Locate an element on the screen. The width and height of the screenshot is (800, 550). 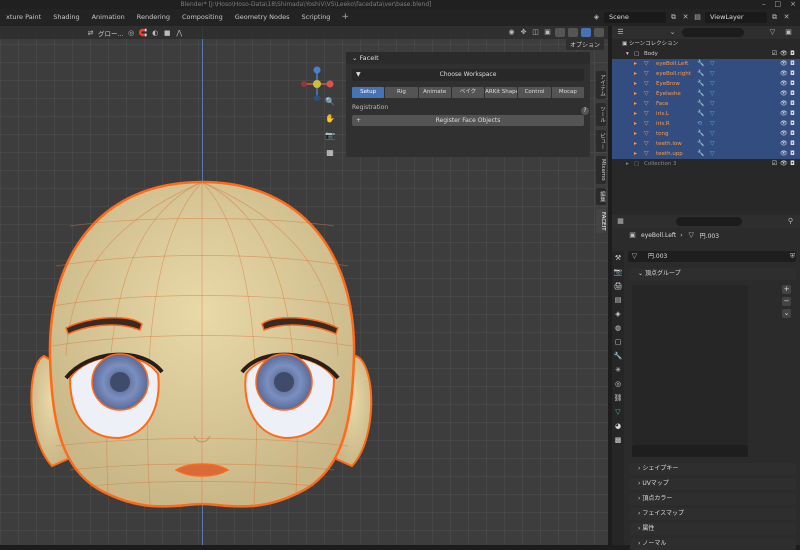
outliner-editor-icon: ☰ is located at coordinates (620, 32).